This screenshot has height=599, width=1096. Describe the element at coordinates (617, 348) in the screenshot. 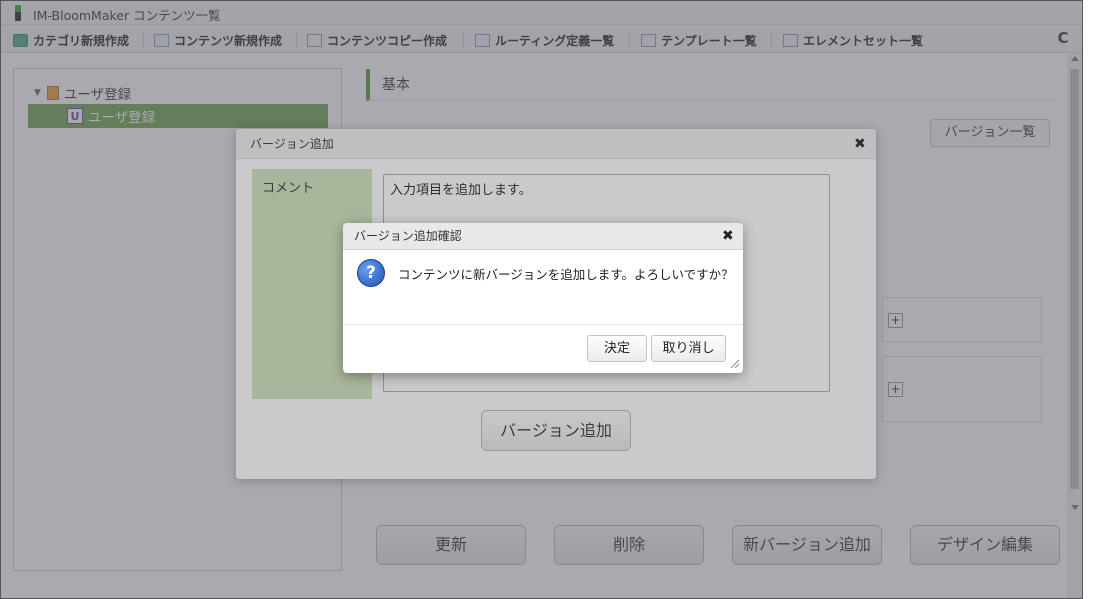

I see `ok-button: 決定` at that location.